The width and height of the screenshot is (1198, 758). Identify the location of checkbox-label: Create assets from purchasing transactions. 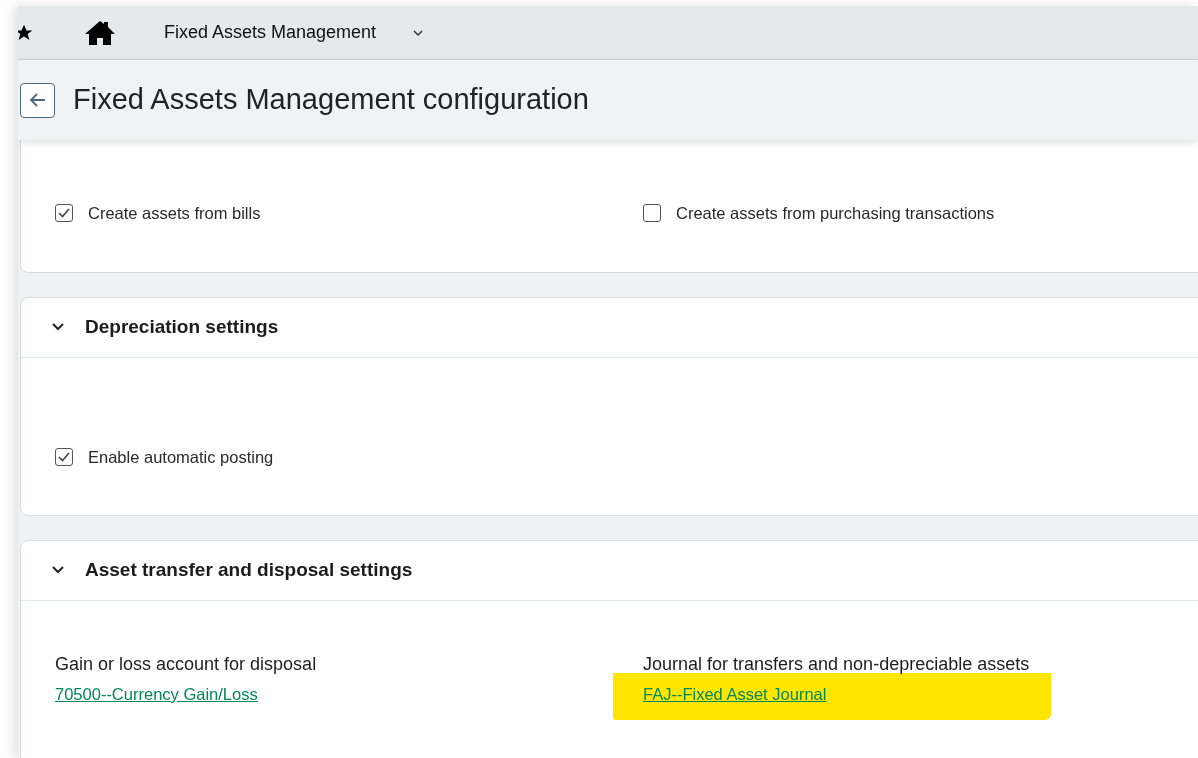
(835, 213).